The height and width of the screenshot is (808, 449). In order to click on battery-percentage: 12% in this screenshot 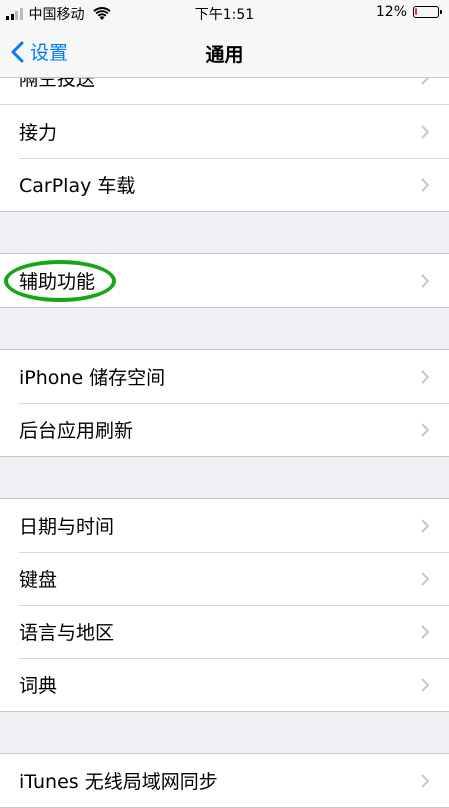, I will do `click(391, 12)`.